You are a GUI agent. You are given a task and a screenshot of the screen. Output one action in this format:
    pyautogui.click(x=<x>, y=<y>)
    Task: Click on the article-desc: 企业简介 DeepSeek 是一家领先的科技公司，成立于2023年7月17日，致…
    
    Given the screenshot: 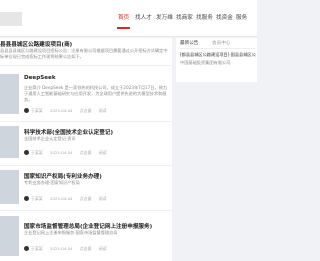 What is the action you would take?
    pyautogui.click(x=96, y=93)
    